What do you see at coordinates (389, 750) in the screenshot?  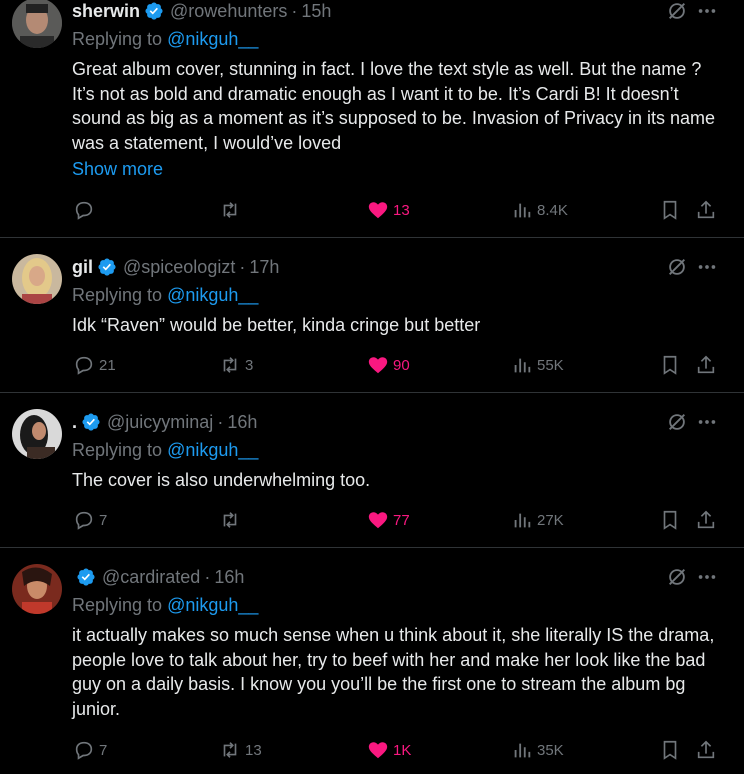 I see `like-button: 1K` at bounding box center [389, 750].